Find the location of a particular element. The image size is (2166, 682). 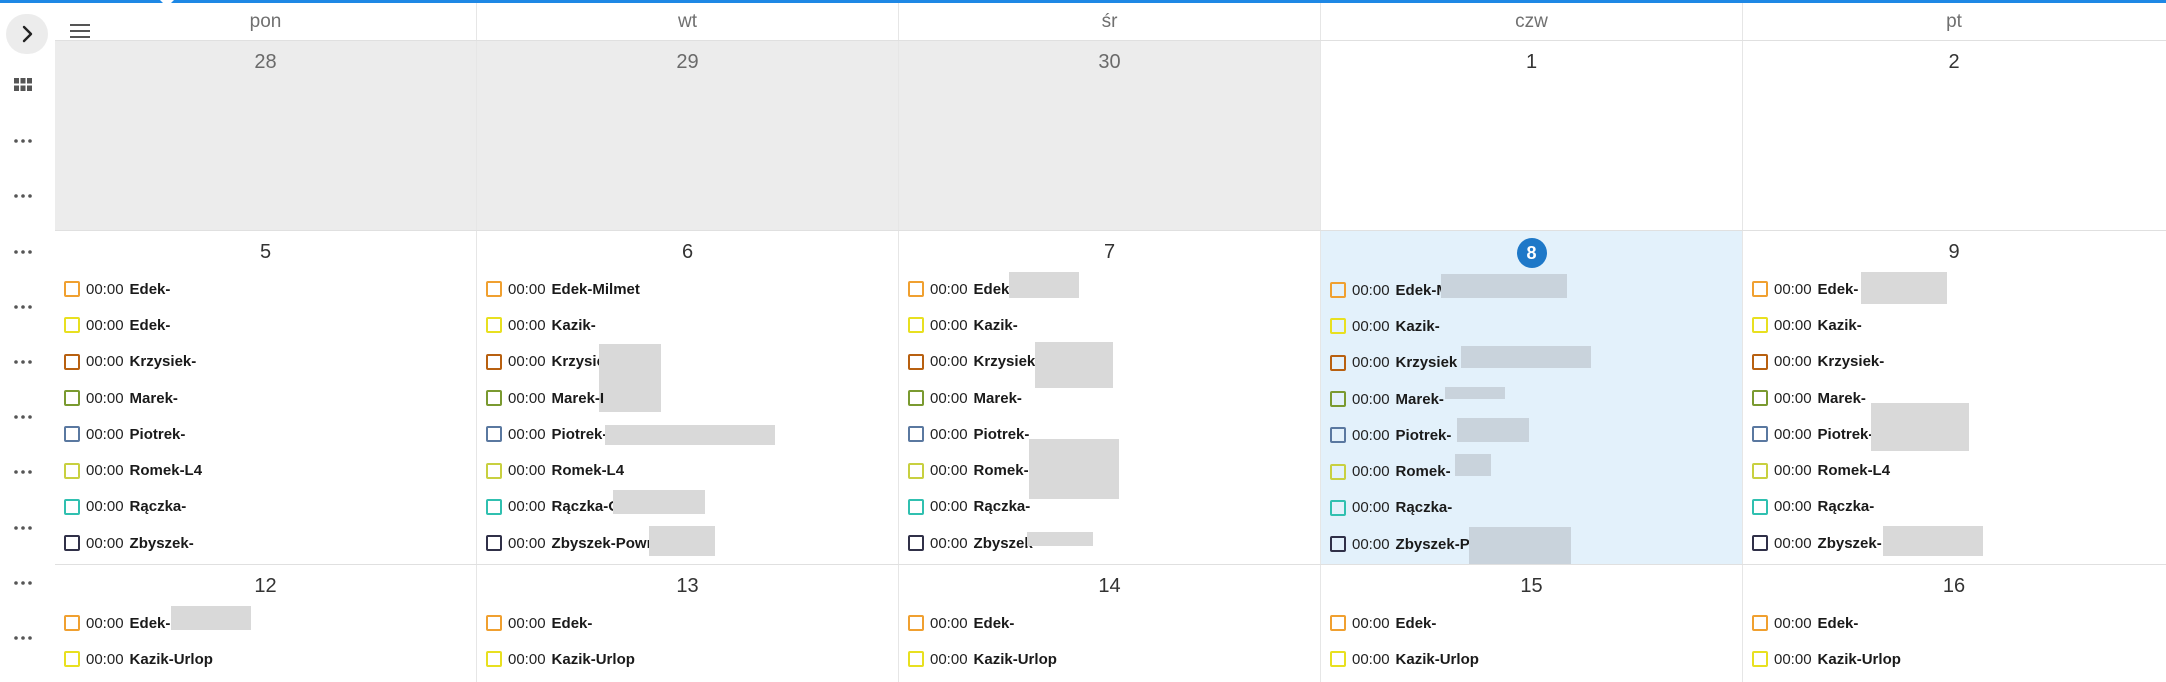

day-cell: 15 00:00 Edek- 00:00 Kazik-Urlop is located at coordinates (1532, 623).